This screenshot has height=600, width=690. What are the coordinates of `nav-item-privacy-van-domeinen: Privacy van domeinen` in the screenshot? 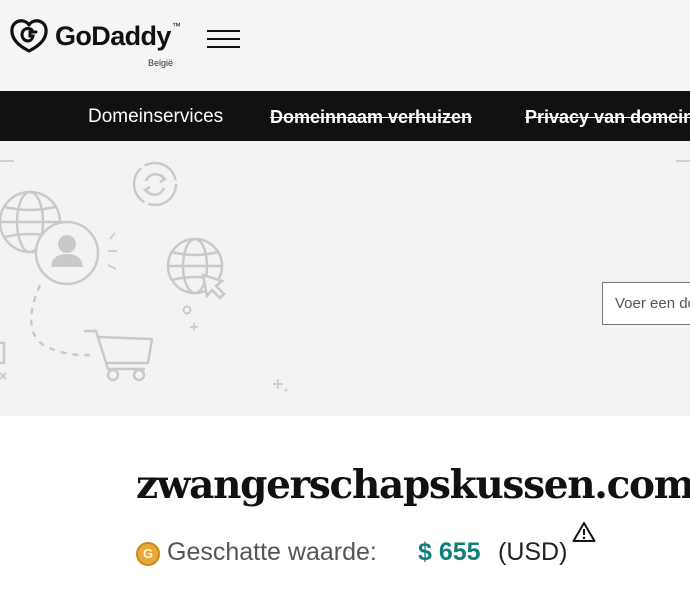 It's located at (607, 117).